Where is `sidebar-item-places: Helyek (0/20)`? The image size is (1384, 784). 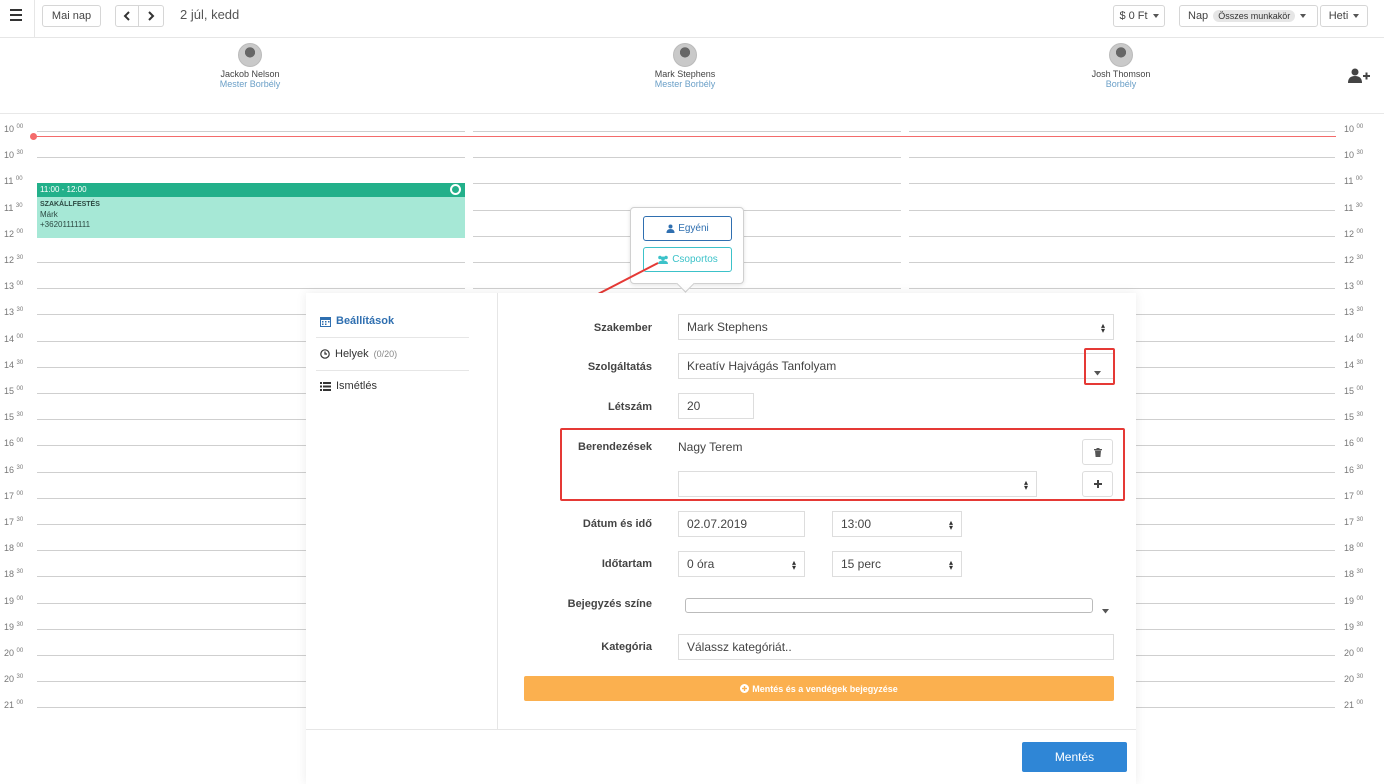
sidebar-item-places: Helyek (0/20) is located at coordinates (358, 354).